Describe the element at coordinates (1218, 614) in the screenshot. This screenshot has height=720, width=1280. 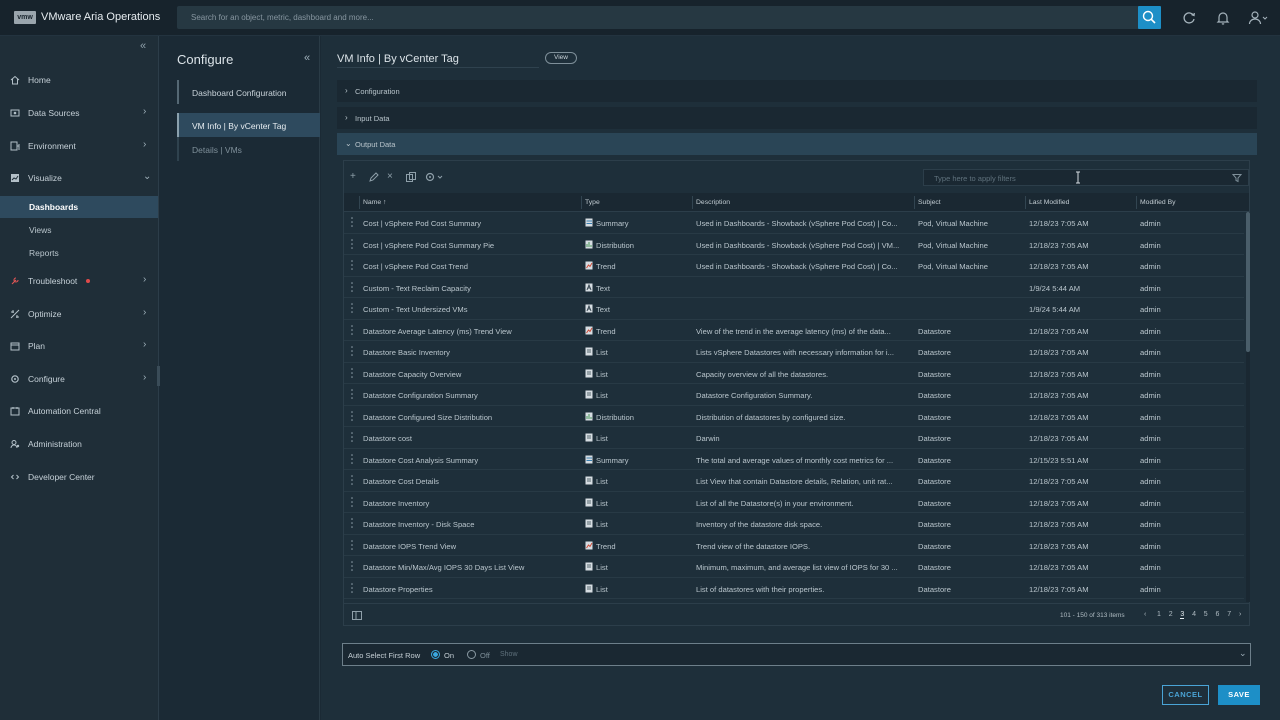
I see `pagination-page: 6` at that location.